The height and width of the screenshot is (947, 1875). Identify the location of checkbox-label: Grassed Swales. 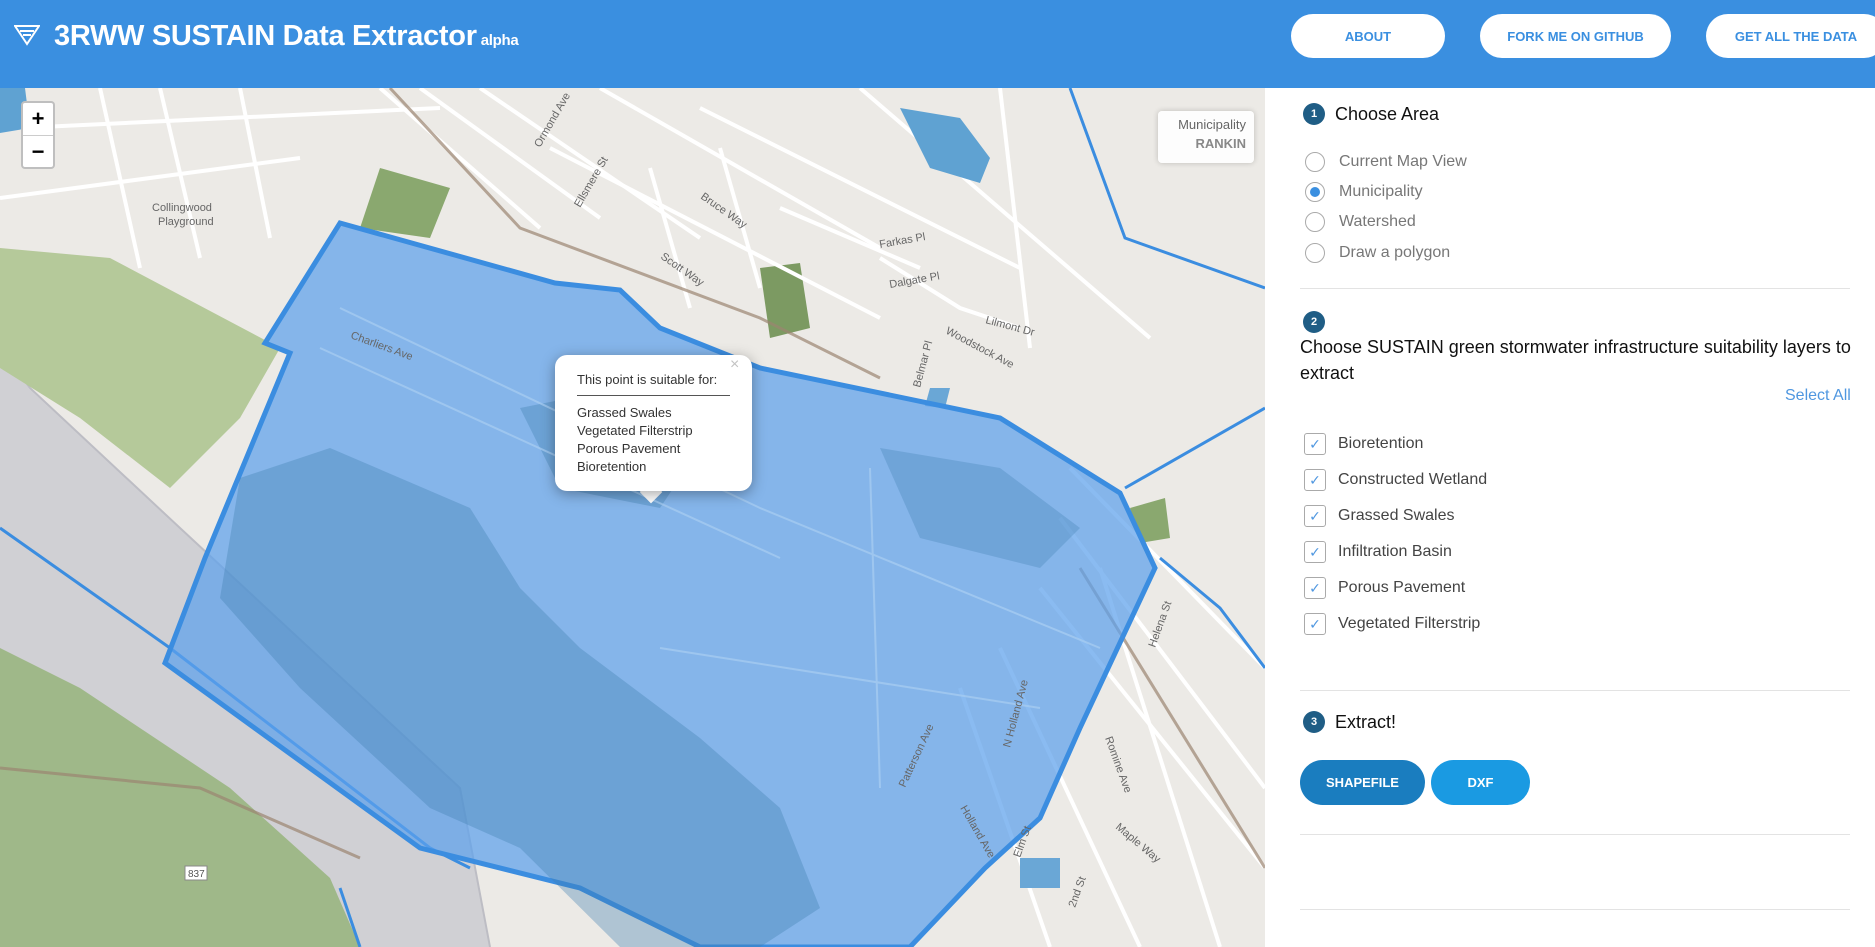
(1396, 515).